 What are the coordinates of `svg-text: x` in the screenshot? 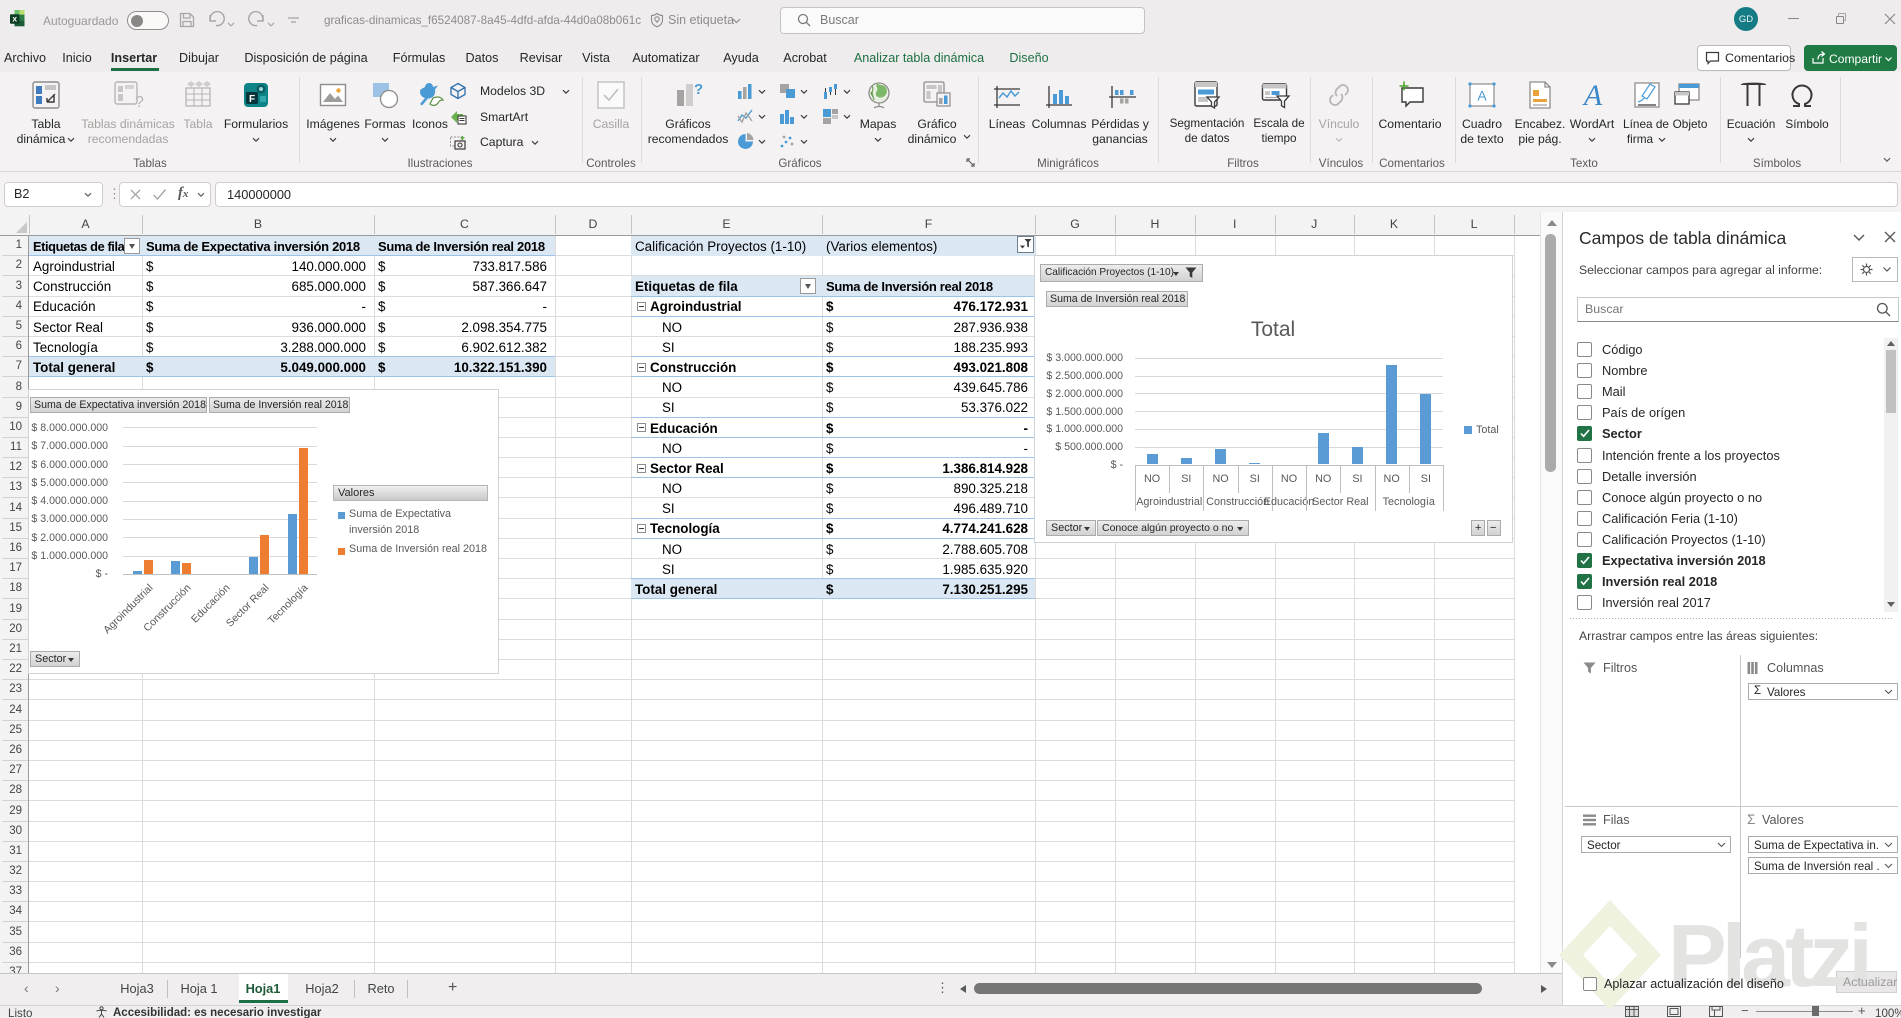 It's located at (14, 19).